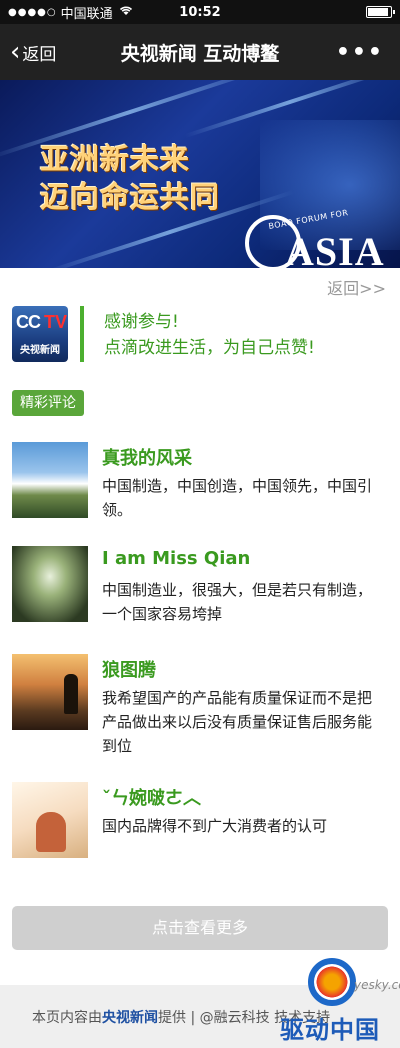 The width and height of the screenshot is (400, 1048). Describe the element at coordinates (176, 558) in the screenshot. I see `comment-author: I am Miss Qian` at that location.